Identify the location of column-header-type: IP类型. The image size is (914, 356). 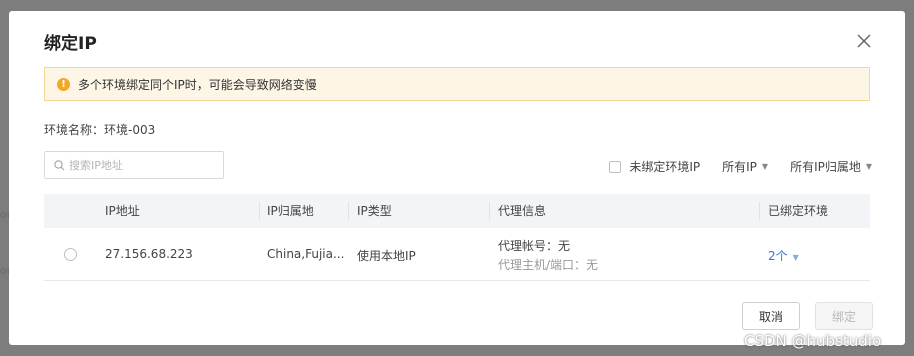
(374, 211).